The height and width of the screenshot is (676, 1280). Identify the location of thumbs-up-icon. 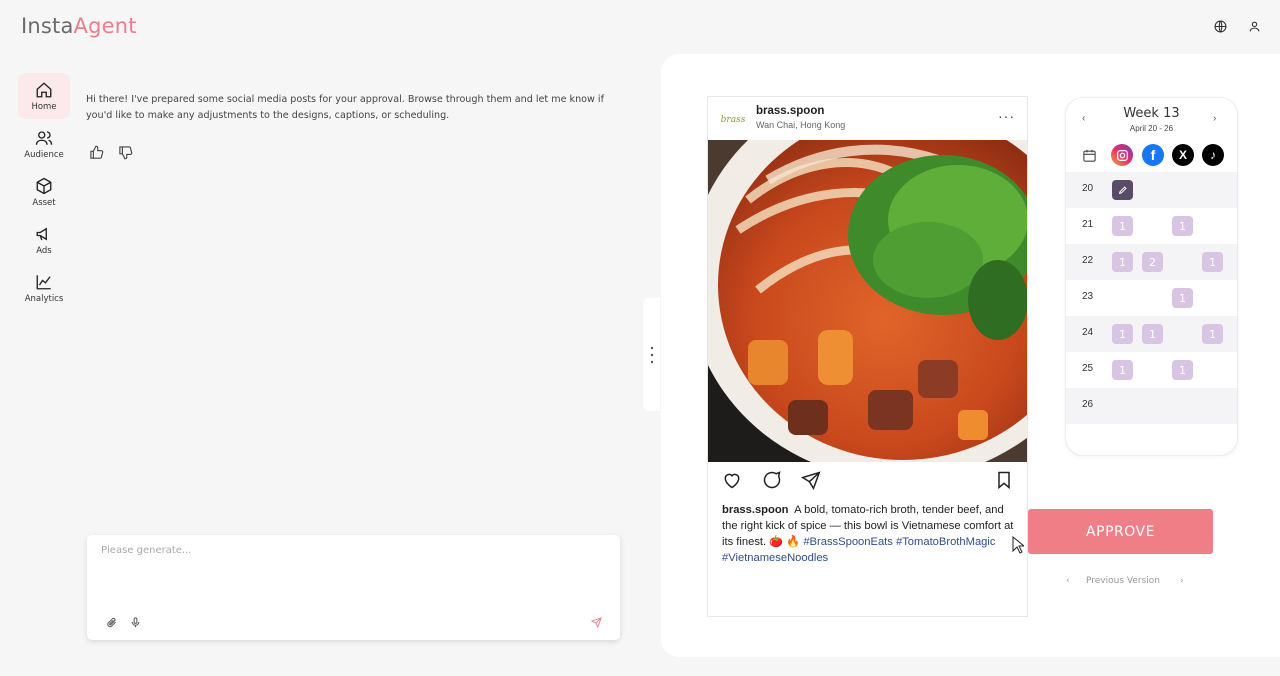
(96, 152).